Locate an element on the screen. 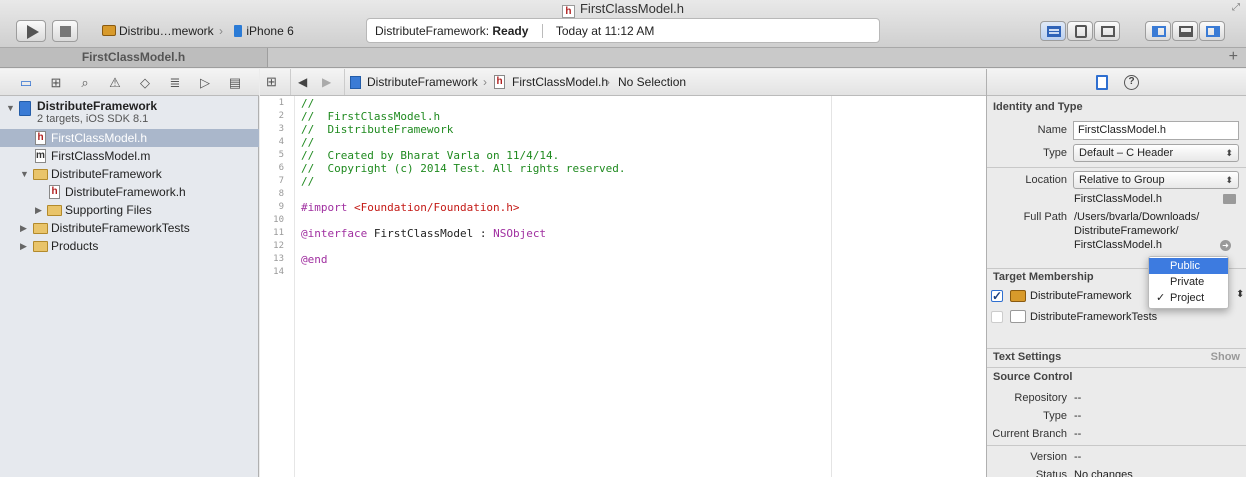 The width and height of the screenshot is (1246, 477). tab-bar: FirstClassModel.h + is located at coordinates (623, 58).